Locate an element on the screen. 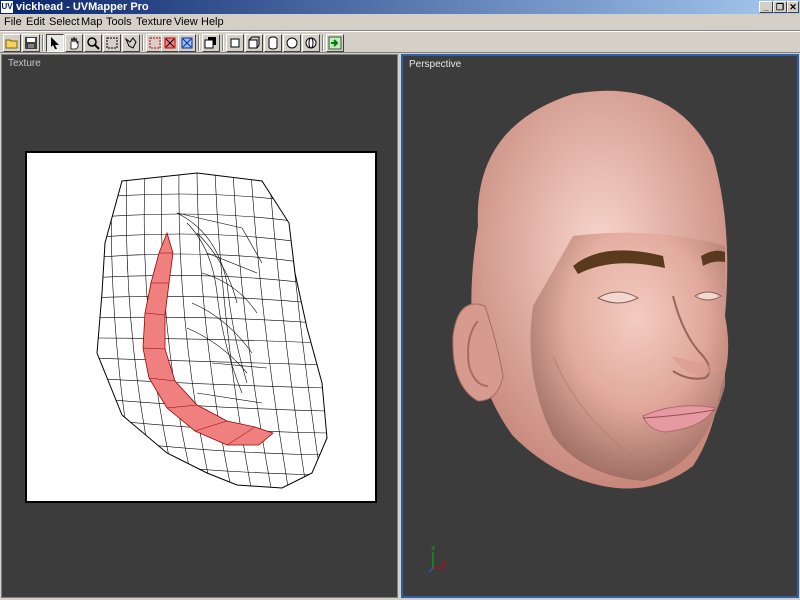  axis-y-label: Y is located at coordinates (433, 549).